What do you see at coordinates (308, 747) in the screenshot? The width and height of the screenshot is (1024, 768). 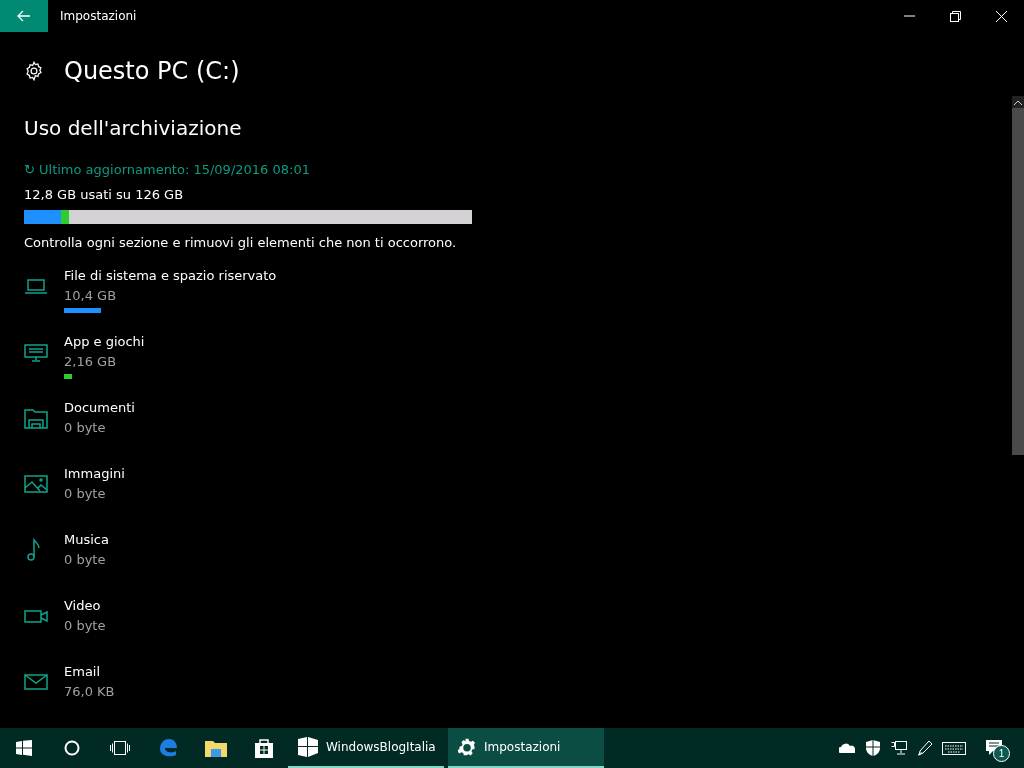 I see `window-panes-icon` at bounding box center [308, 747].